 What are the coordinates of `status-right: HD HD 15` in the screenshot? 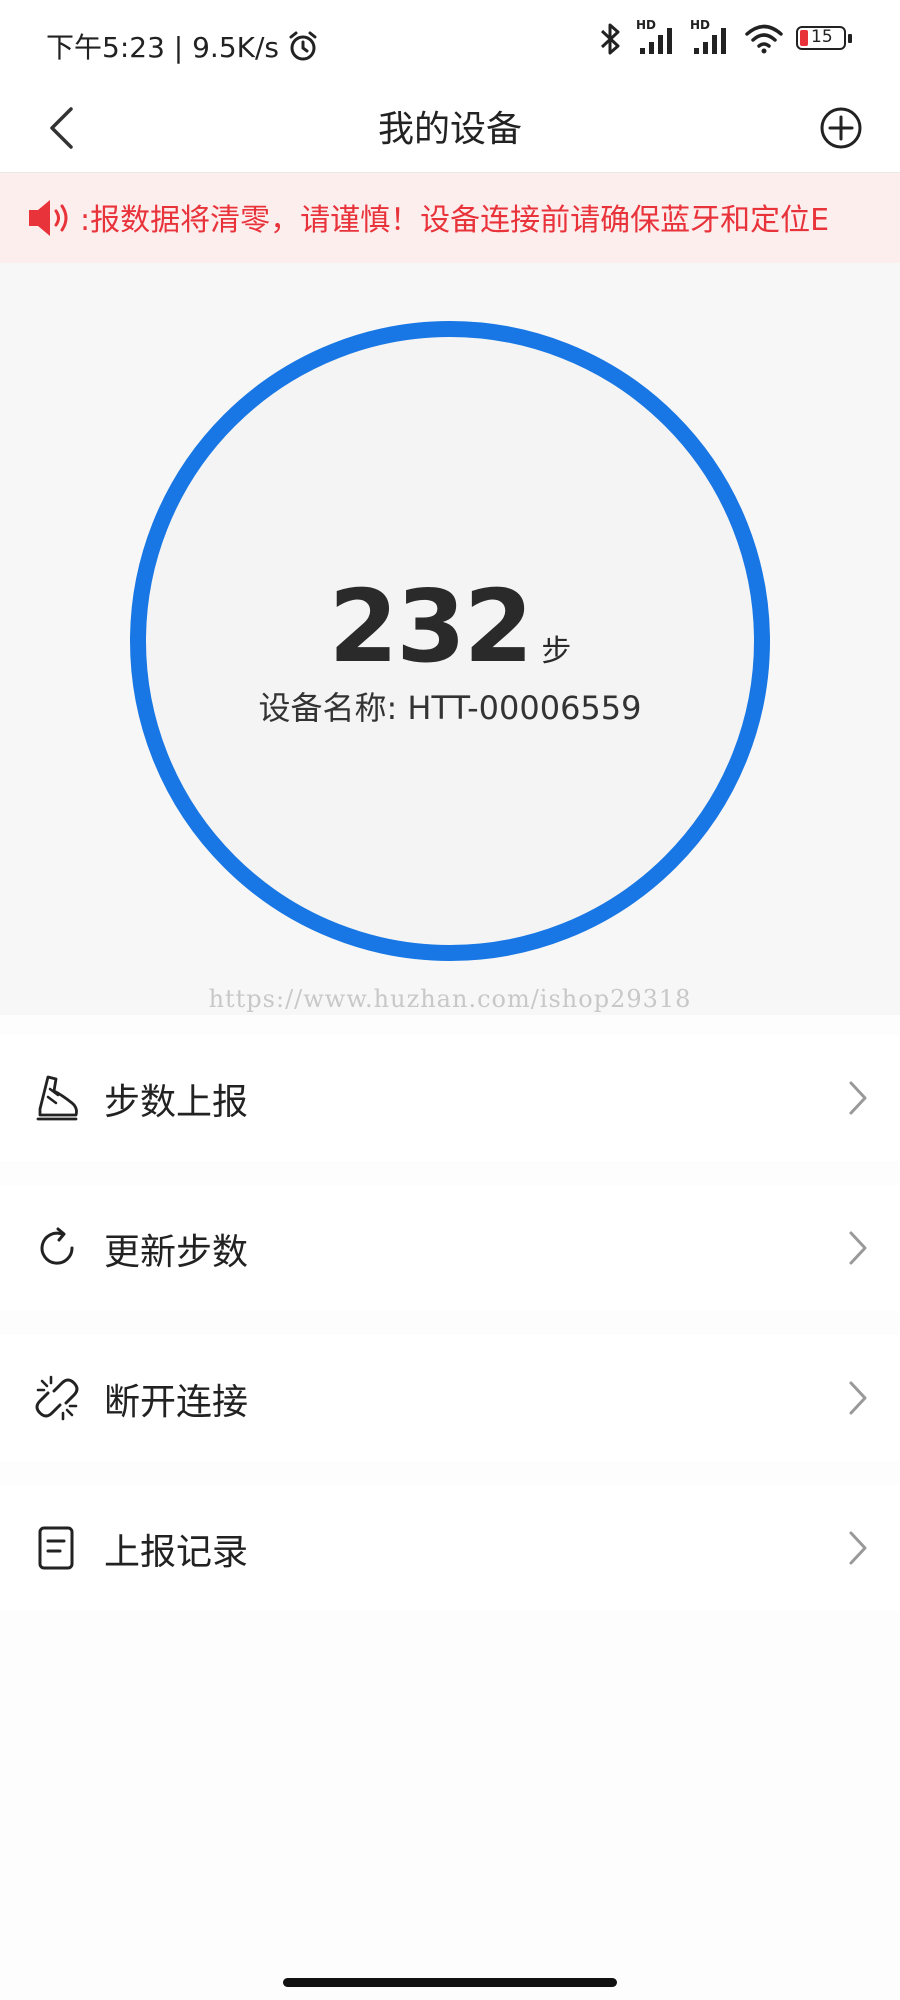 It's located at (726, 37).